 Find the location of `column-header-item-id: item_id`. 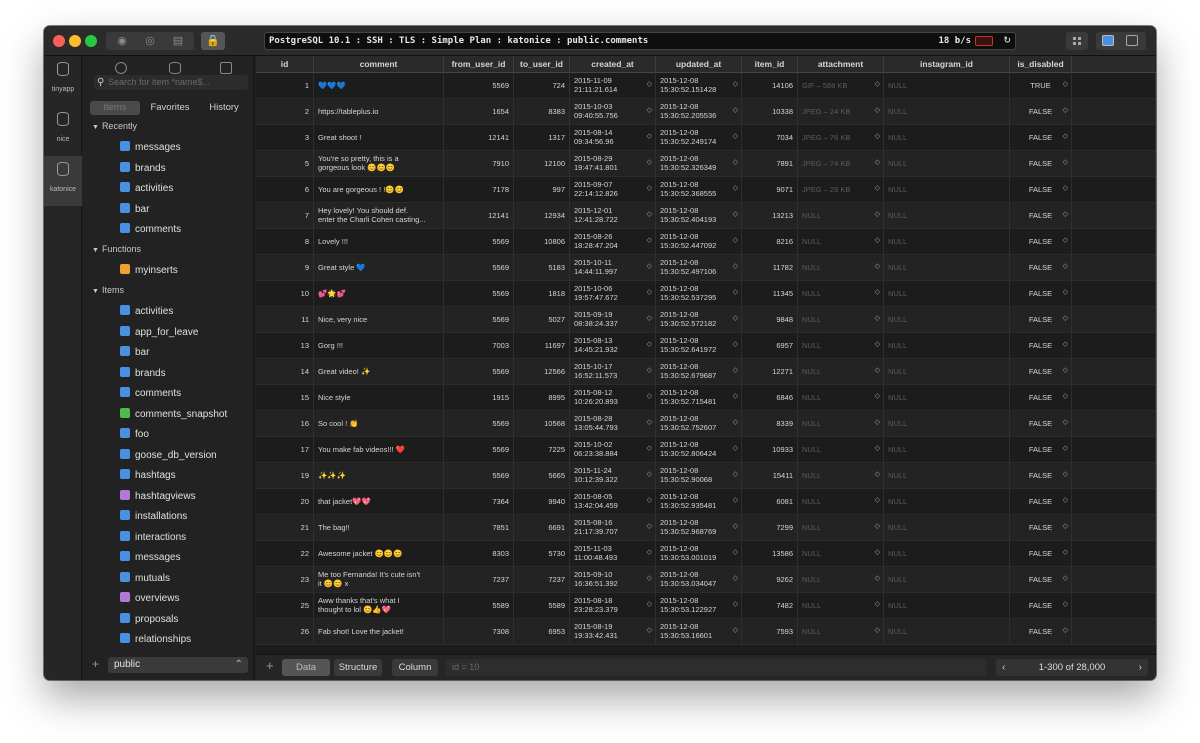

column-header-item-id: item_id is located at coordinates (770, 64).